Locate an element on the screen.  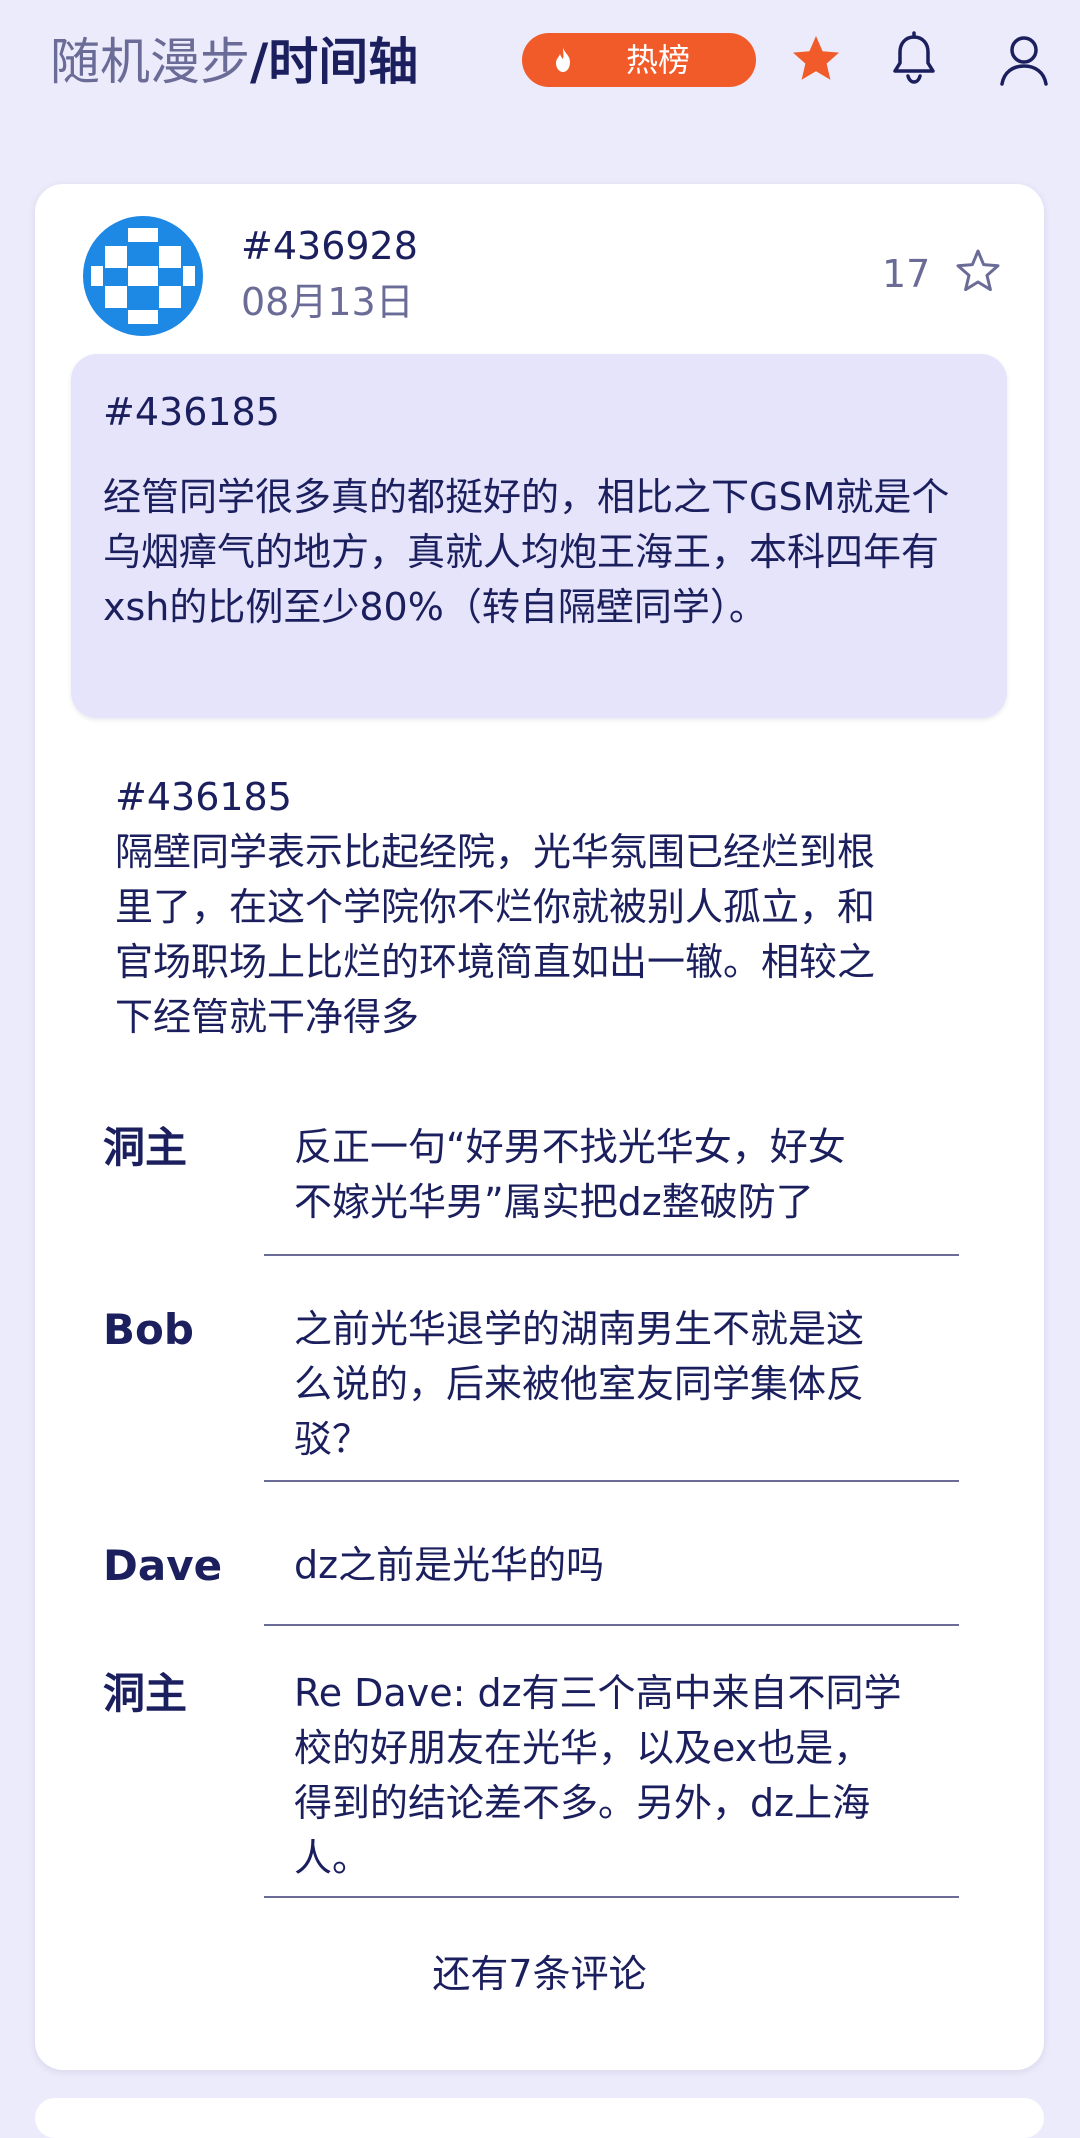
comment-author: Bob is located at coordinates (148, 1329).